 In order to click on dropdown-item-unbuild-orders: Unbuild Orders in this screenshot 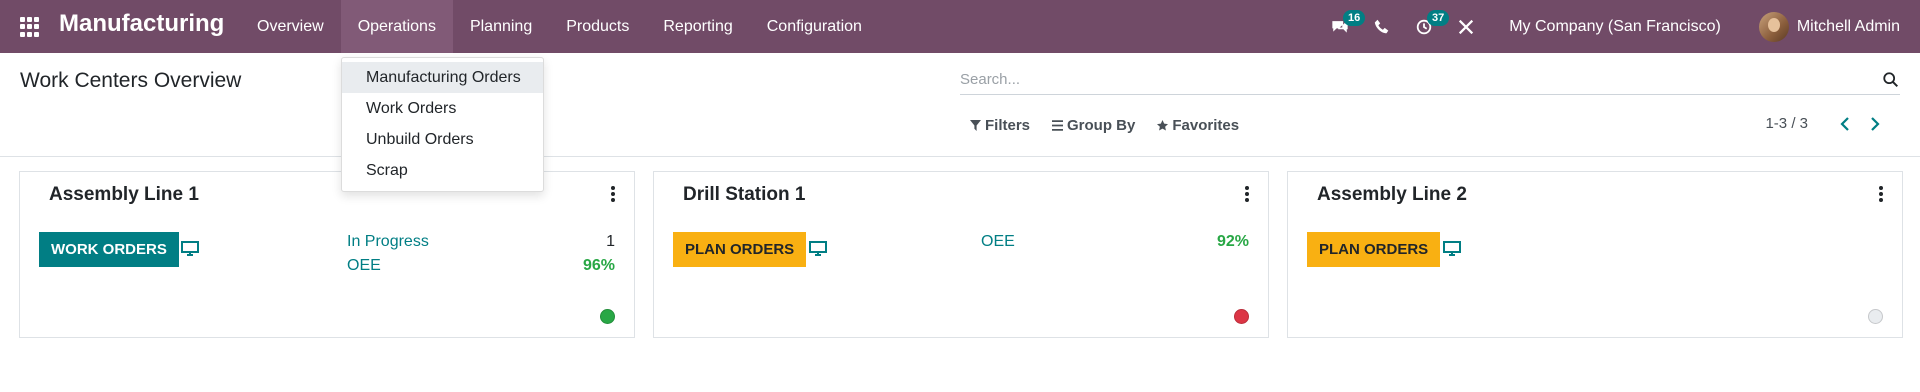, I will do `click(442, 139)`.